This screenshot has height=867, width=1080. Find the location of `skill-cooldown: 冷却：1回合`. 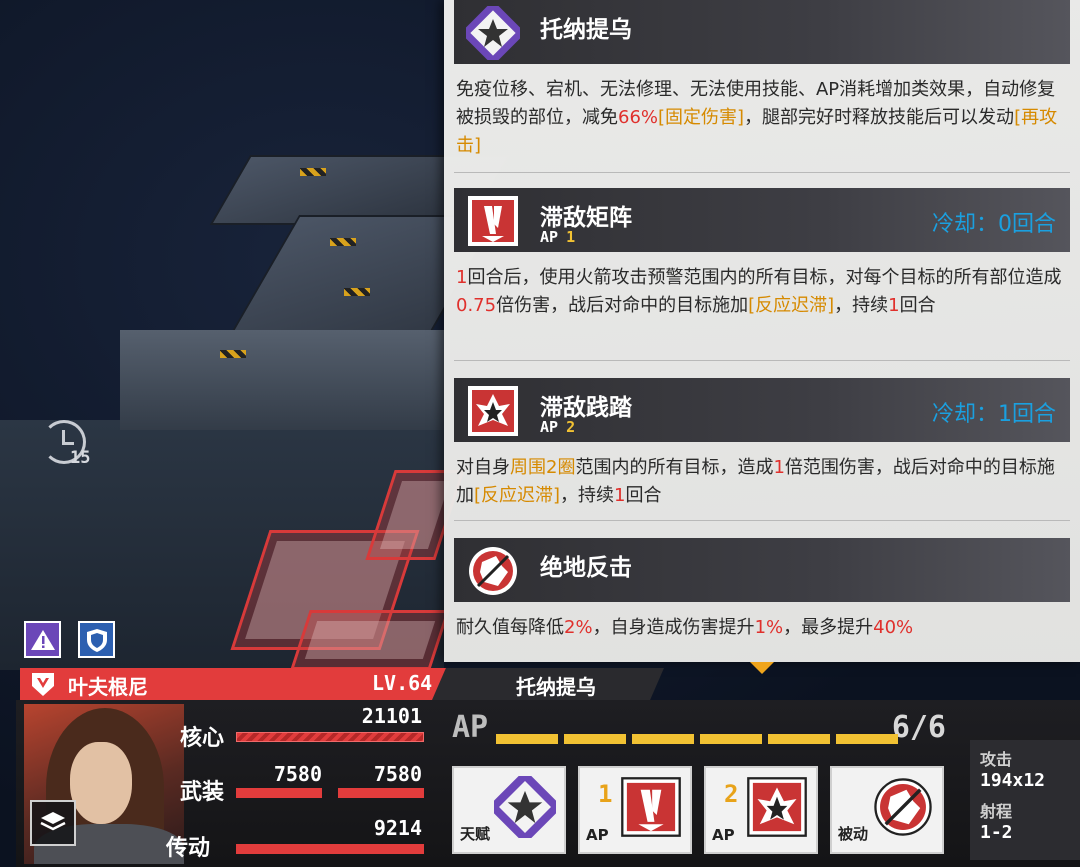

skill-cooldown: 冷却：1回合 is located at coordinates (994, 414).